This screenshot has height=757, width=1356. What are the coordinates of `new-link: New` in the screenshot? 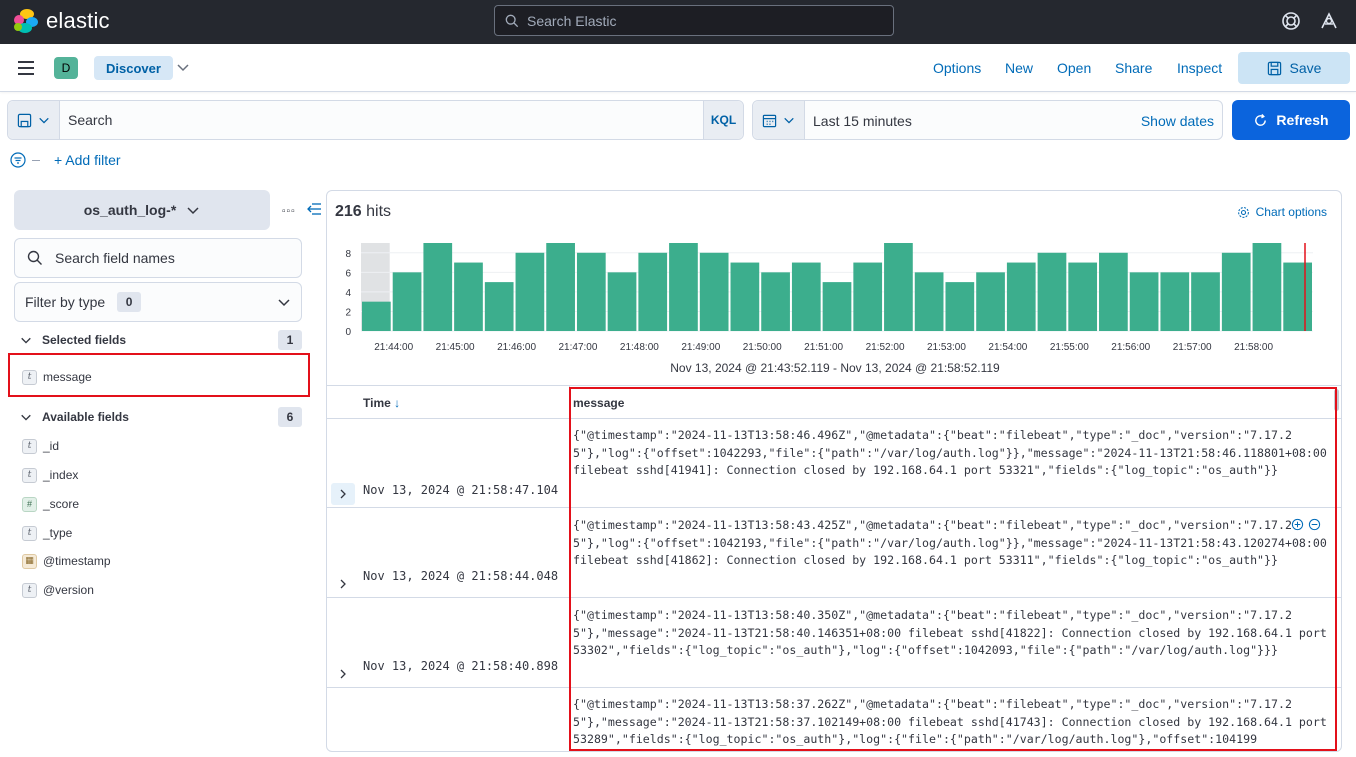 It's located at (1019, 68).